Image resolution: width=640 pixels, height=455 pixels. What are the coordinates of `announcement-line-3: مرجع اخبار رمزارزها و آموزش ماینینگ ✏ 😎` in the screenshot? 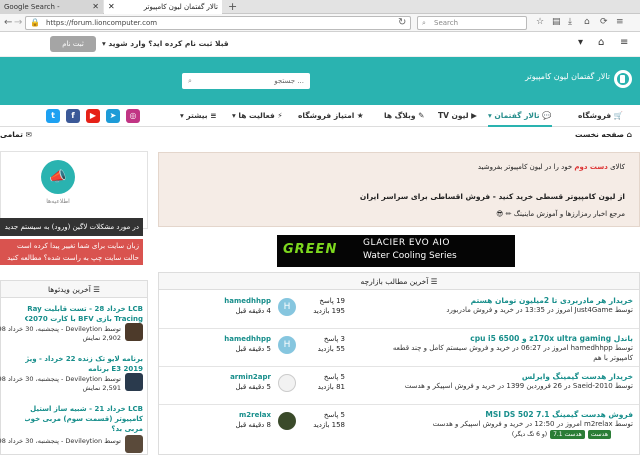 It's located at (560, 214).